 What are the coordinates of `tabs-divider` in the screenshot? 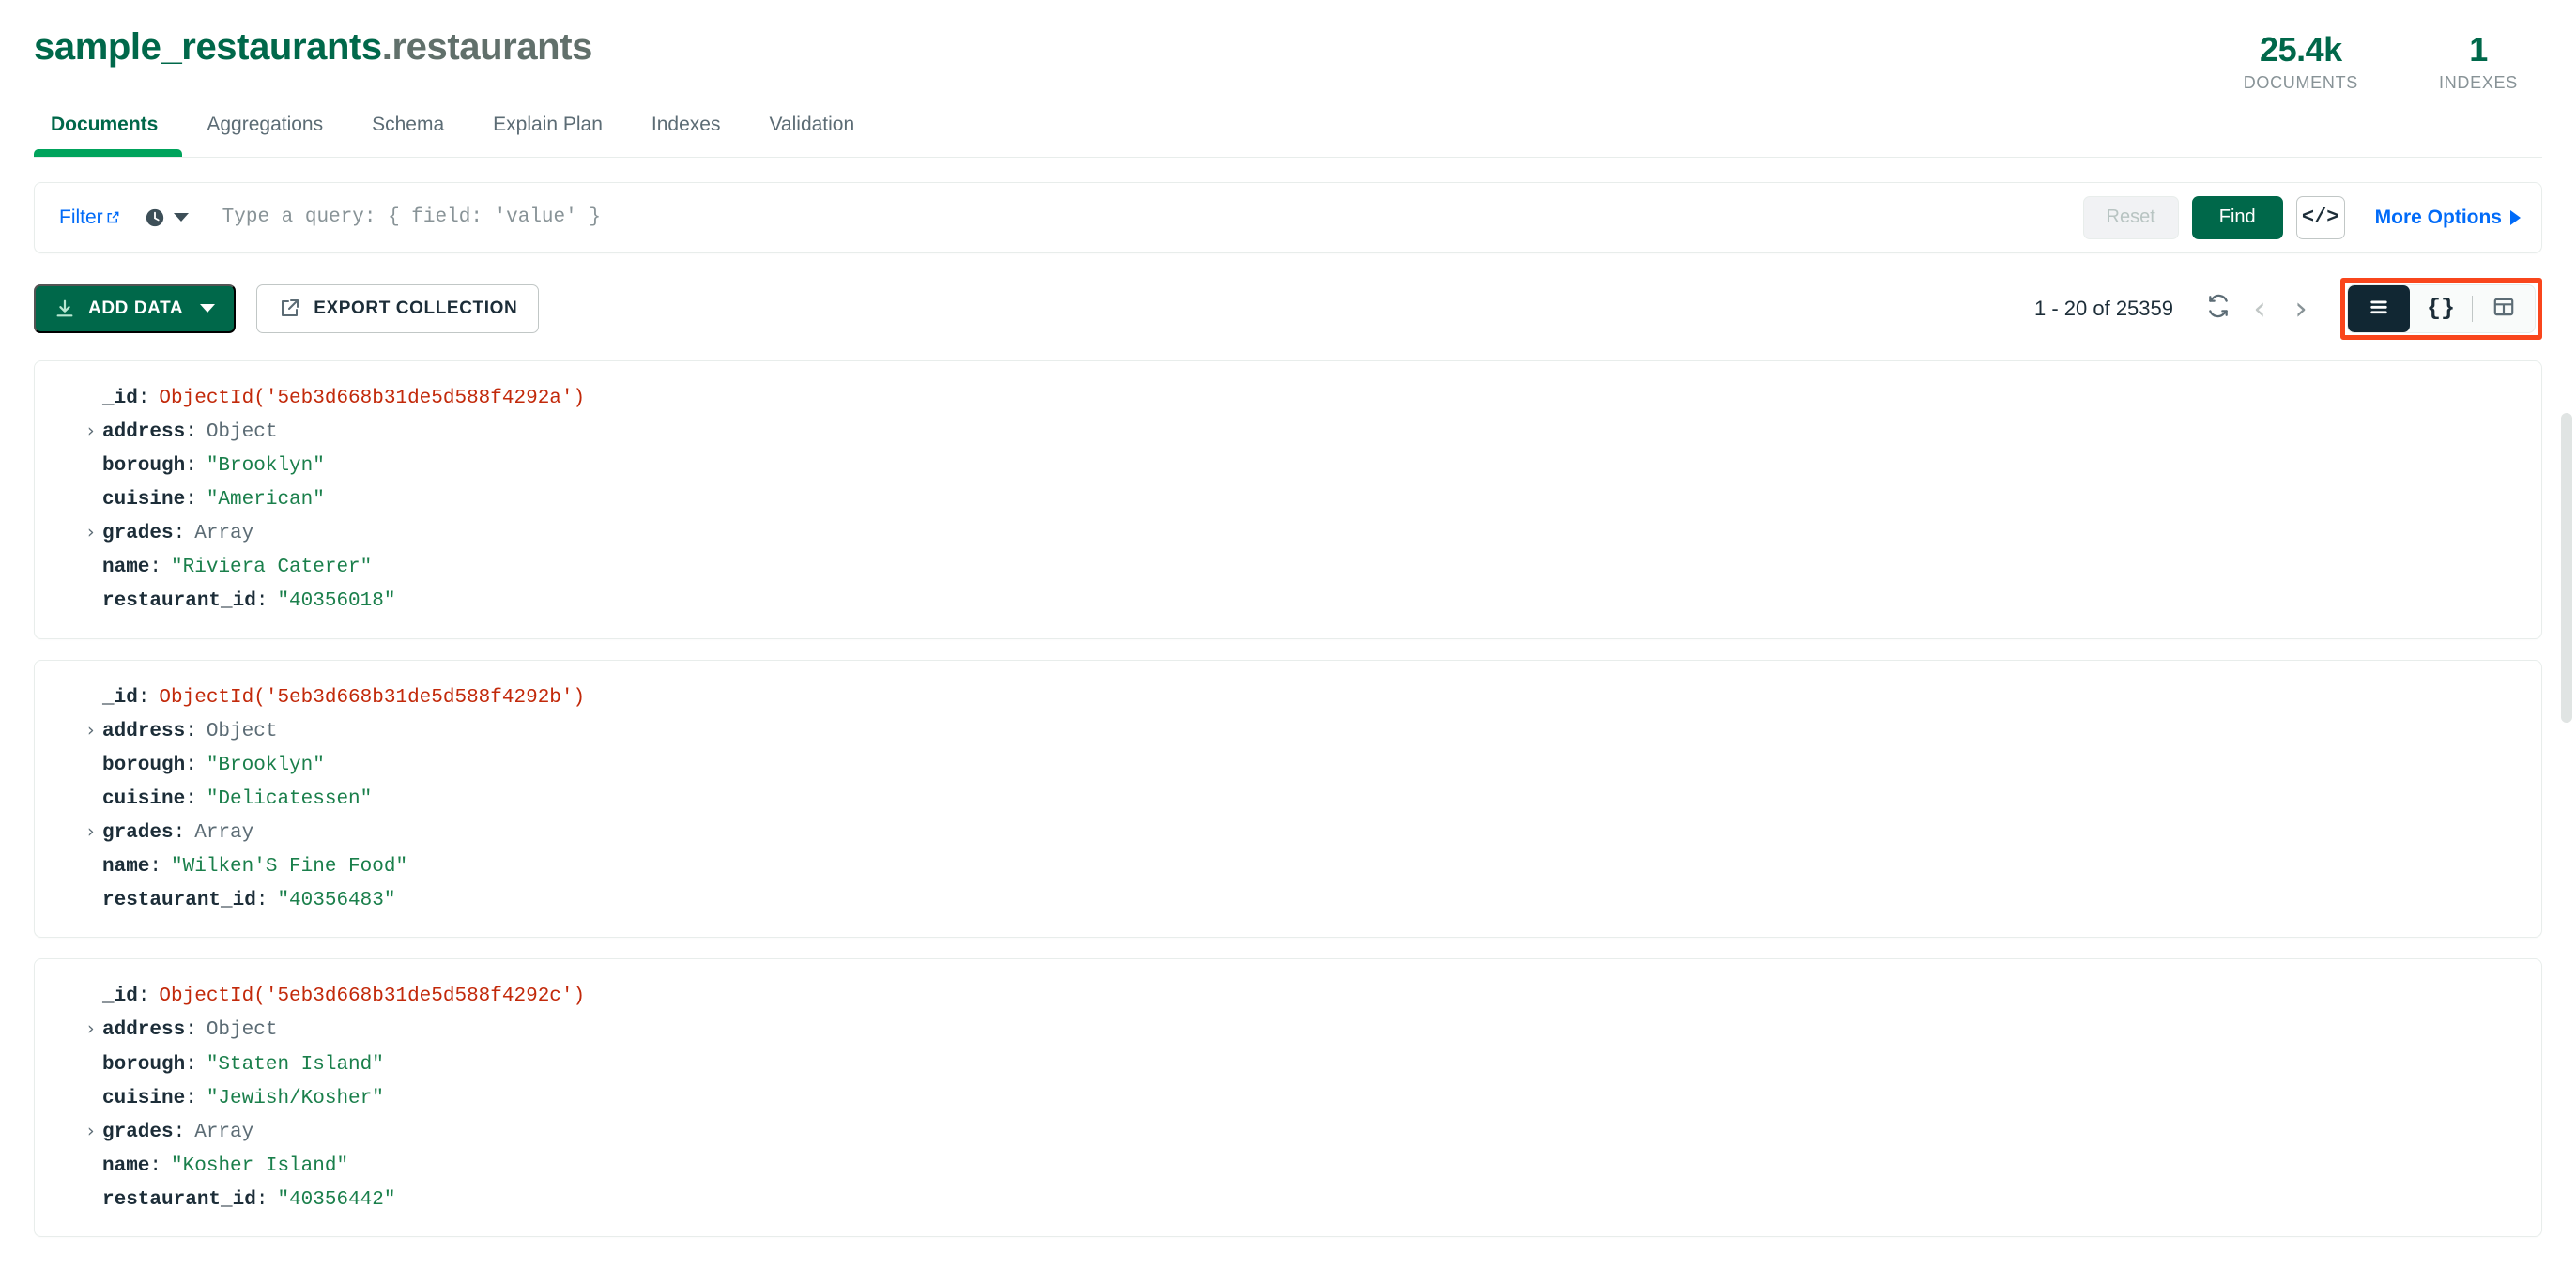 It's located at (1288, 157).